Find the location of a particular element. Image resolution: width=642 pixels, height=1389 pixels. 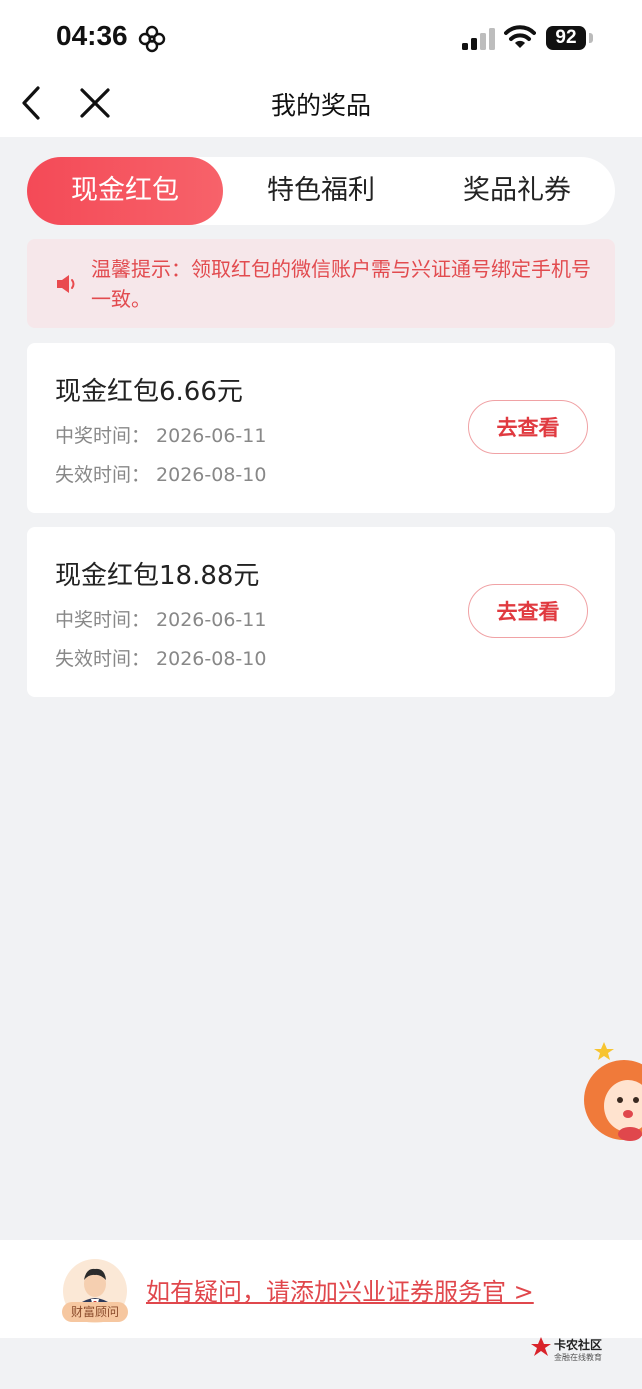

signal-icon is located at coordinates (478, 39).